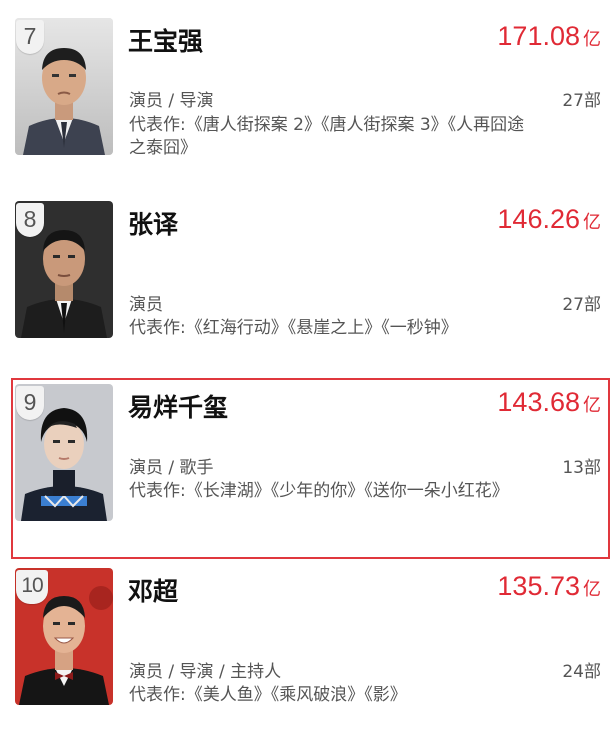  I want to click on box-office-value: 135.73 亿, so click(549, 586).